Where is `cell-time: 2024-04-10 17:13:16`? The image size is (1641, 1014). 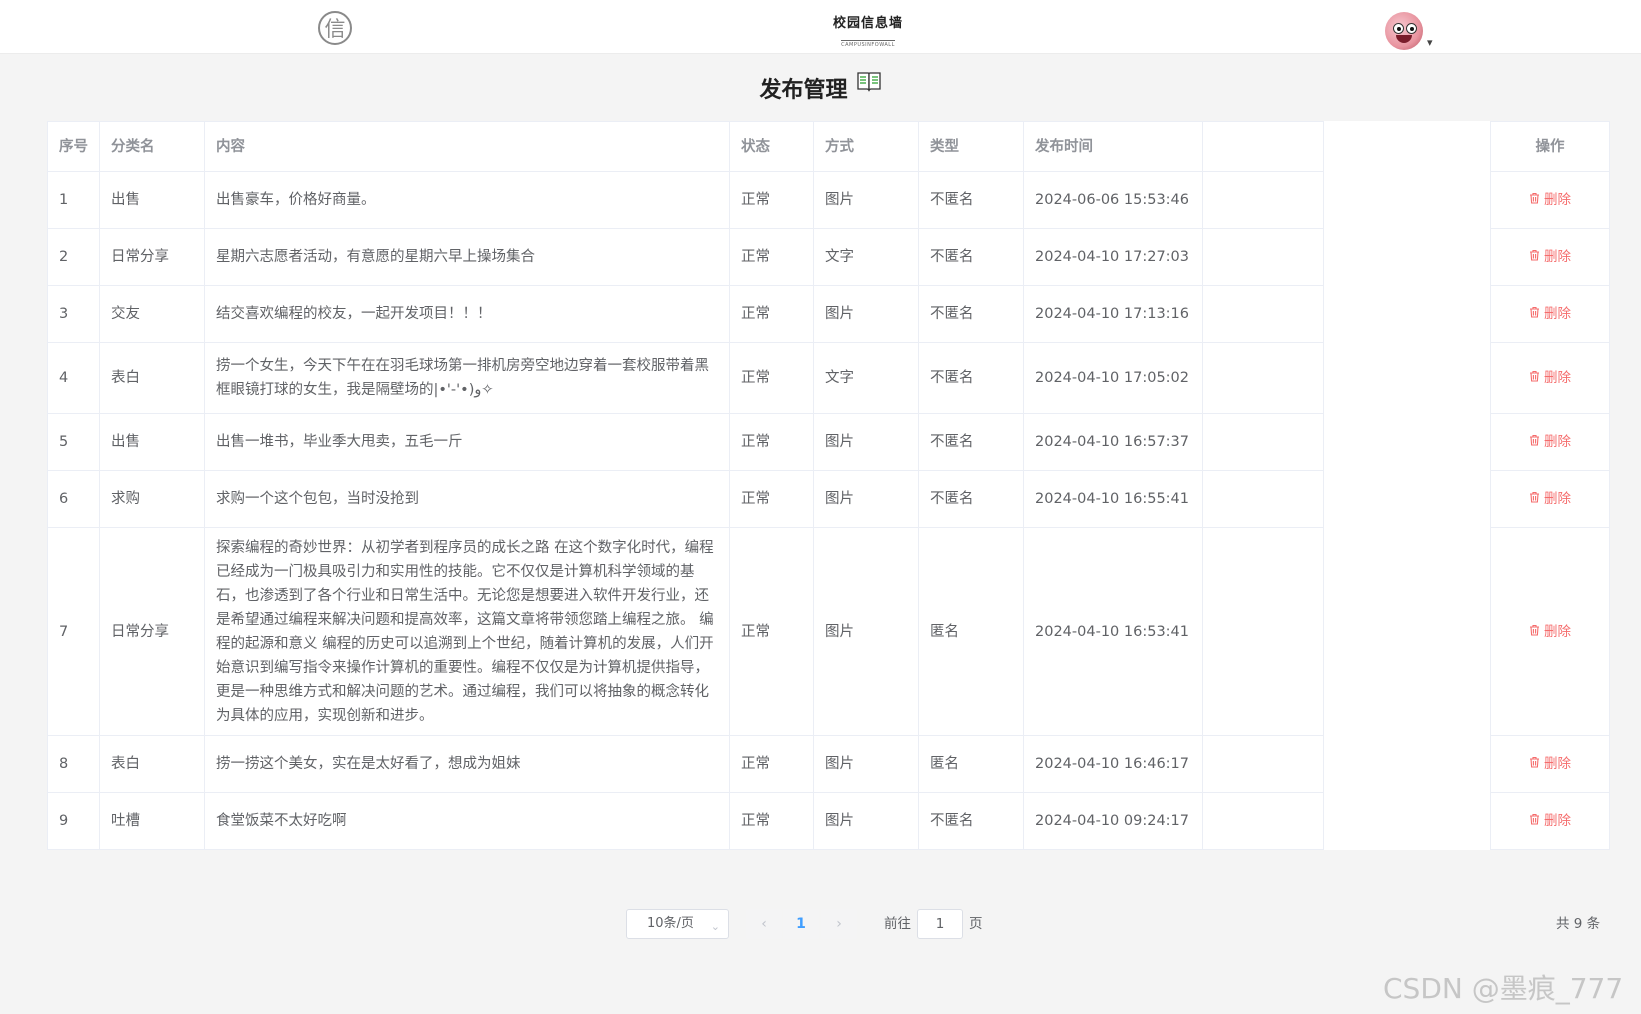
cell-time: 2024-04-10 17:13:16 is located at coordinates (1113, 314).